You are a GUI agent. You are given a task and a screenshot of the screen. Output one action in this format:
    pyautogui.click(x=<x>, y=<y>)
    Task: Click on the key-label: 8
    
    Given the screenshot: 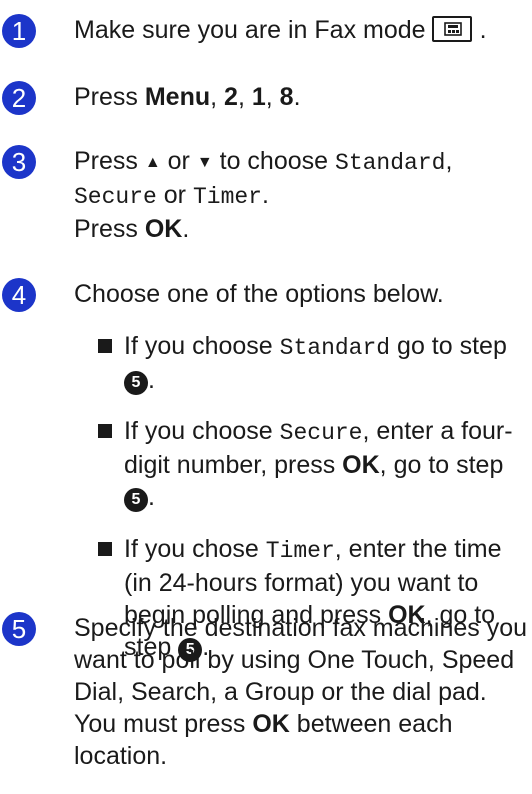 What is the action you would take?
    pyautogui.click(x=286, y=97)
    